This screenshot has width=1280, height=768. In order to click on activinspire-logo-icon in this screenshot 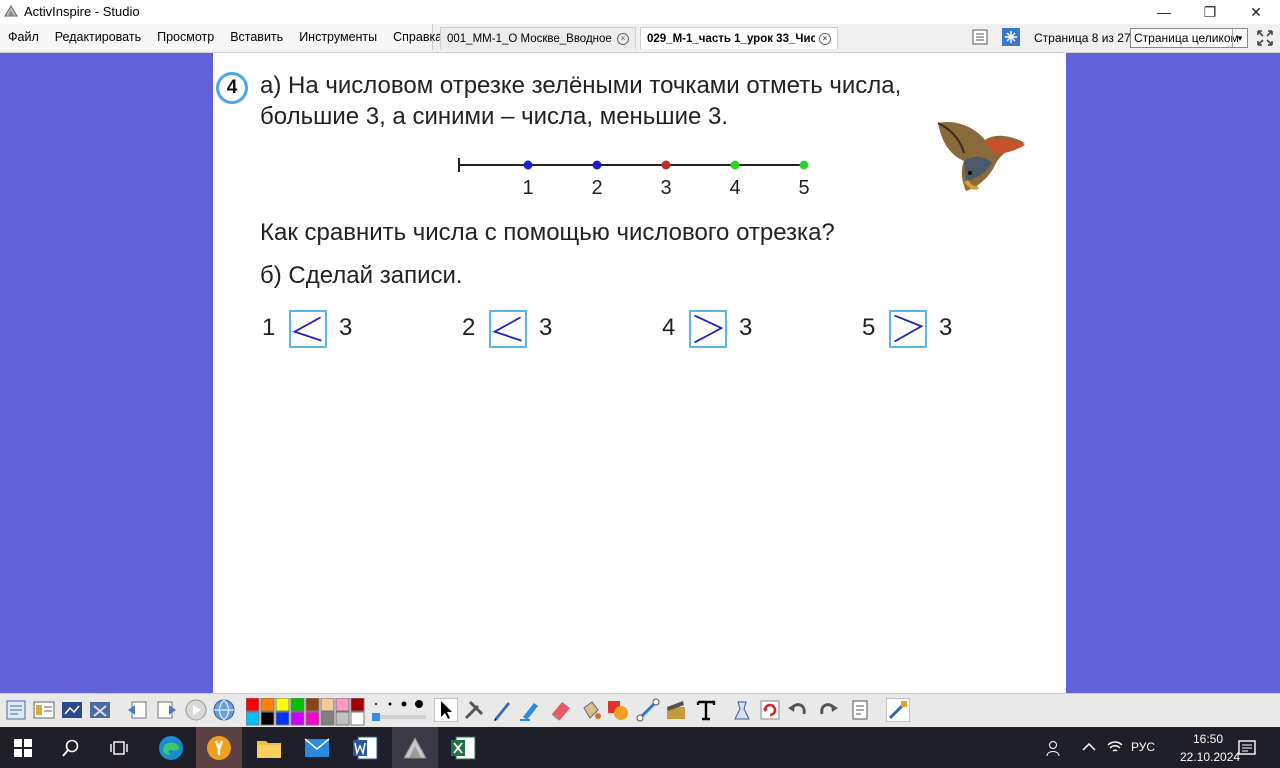, I will do `click(11, 11)`.